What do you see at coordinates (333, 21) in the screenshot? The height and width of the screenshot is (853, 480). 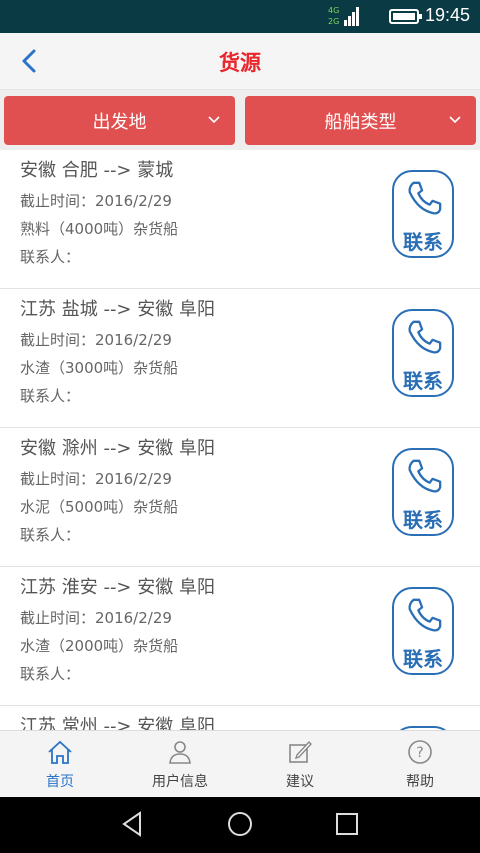 I see `network-bottom-label: 2G` at bounding box center [333, 21].